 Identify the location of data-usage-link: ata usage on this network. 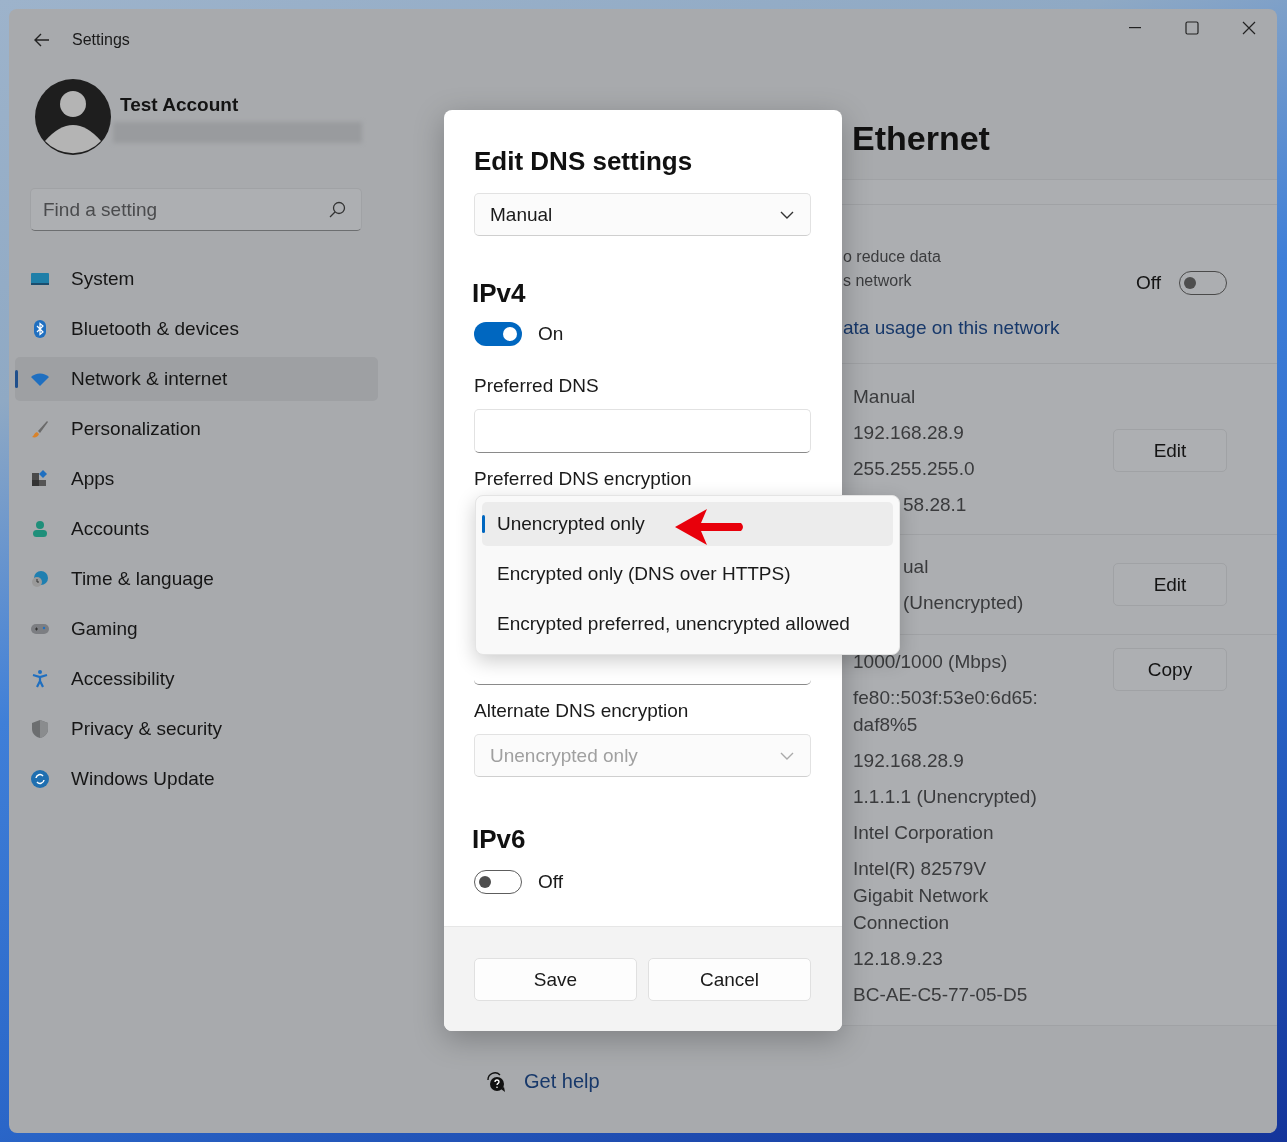
(989, 328).